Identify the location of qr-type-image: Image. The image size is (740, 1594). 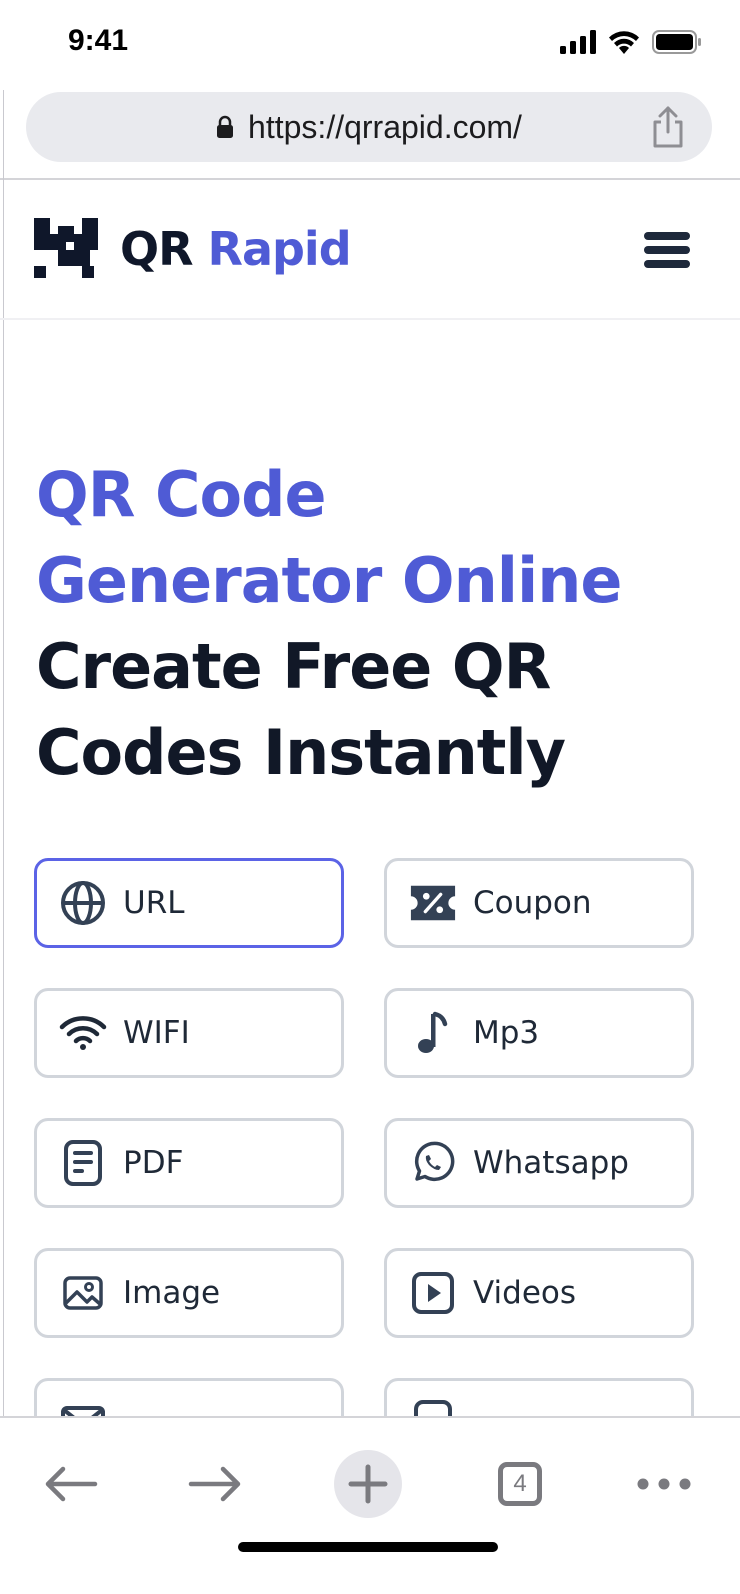
(189, 1293).